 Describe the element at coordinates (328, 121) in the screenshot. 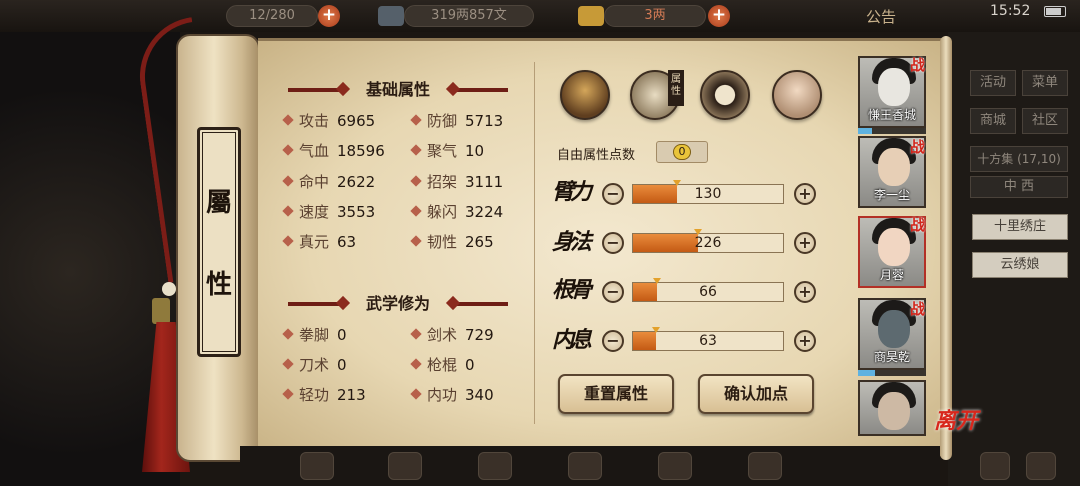

I see `stat-attack: 攻击 6965` at that location.